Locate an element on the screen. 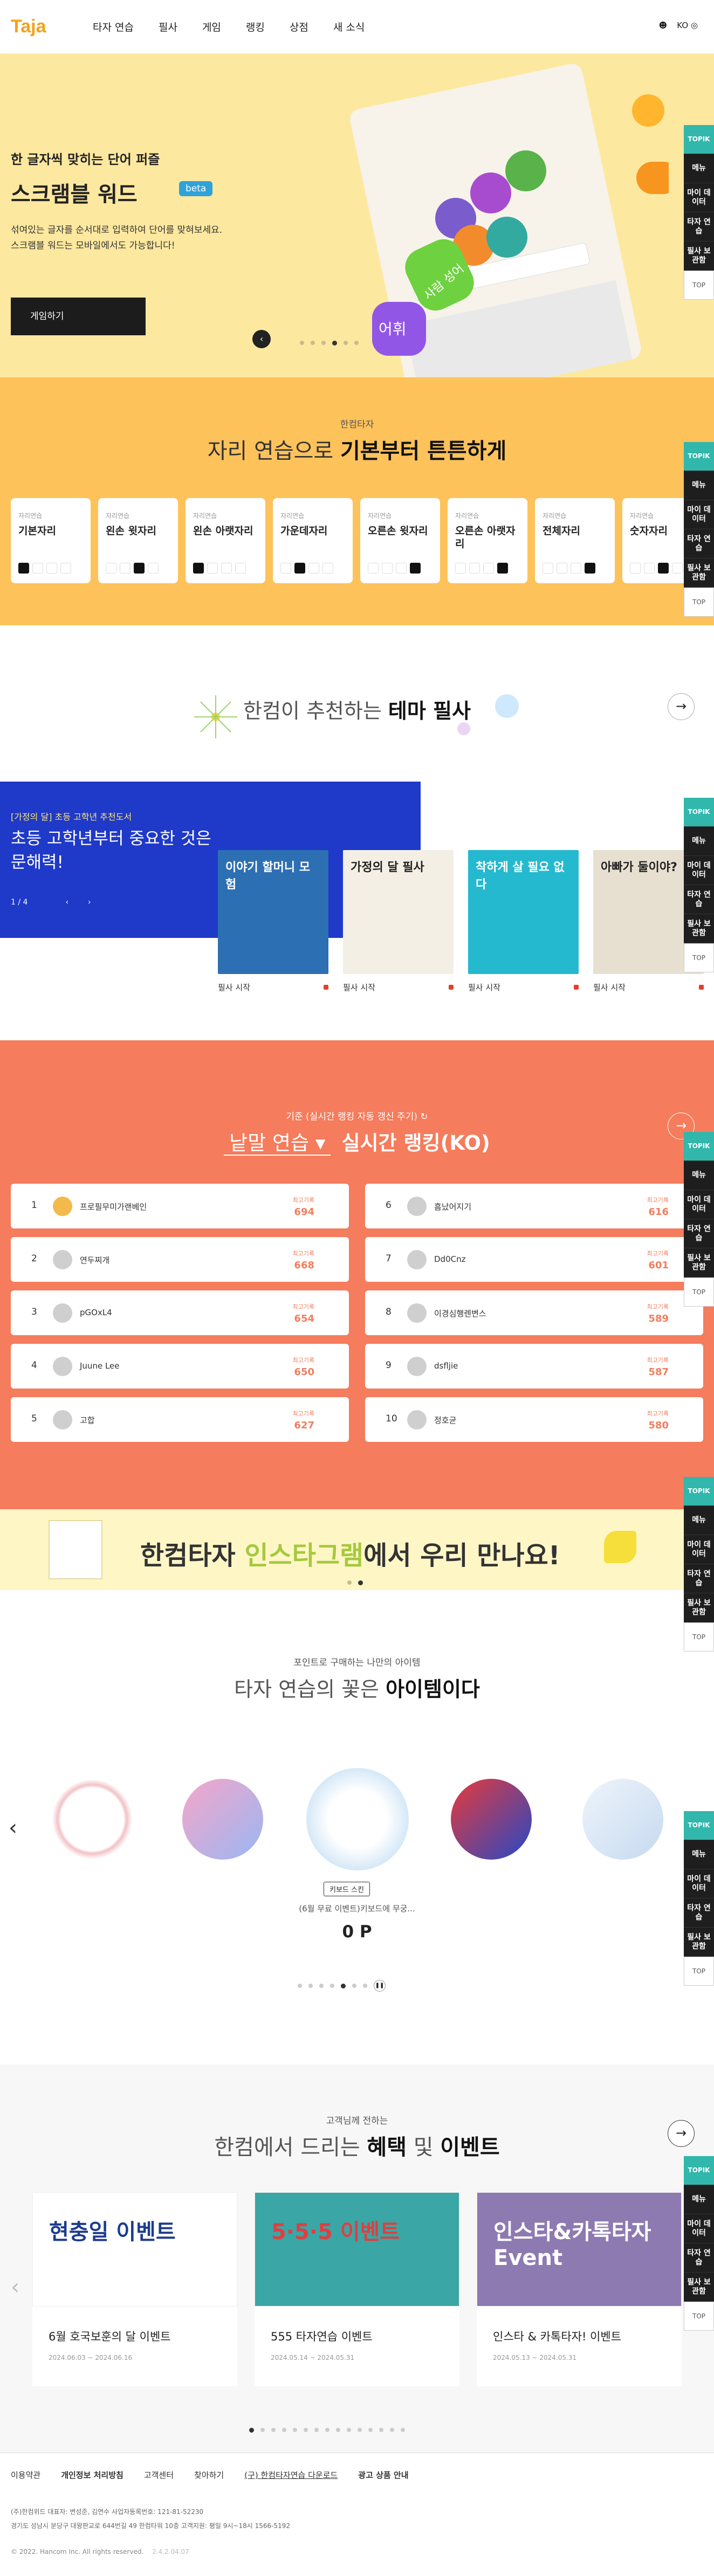 This screenshot has width=714, height=2576. practice-card: 자리연습 오른손 아랫자리 is located at coordinates (488, 540).